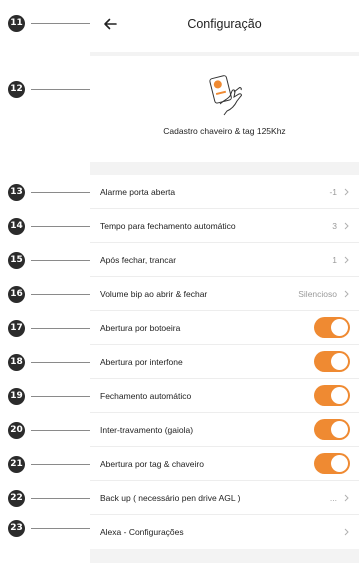 This screenshot has height=563, width=359. I want to click on callout-badge: 23, so click(16, 528).